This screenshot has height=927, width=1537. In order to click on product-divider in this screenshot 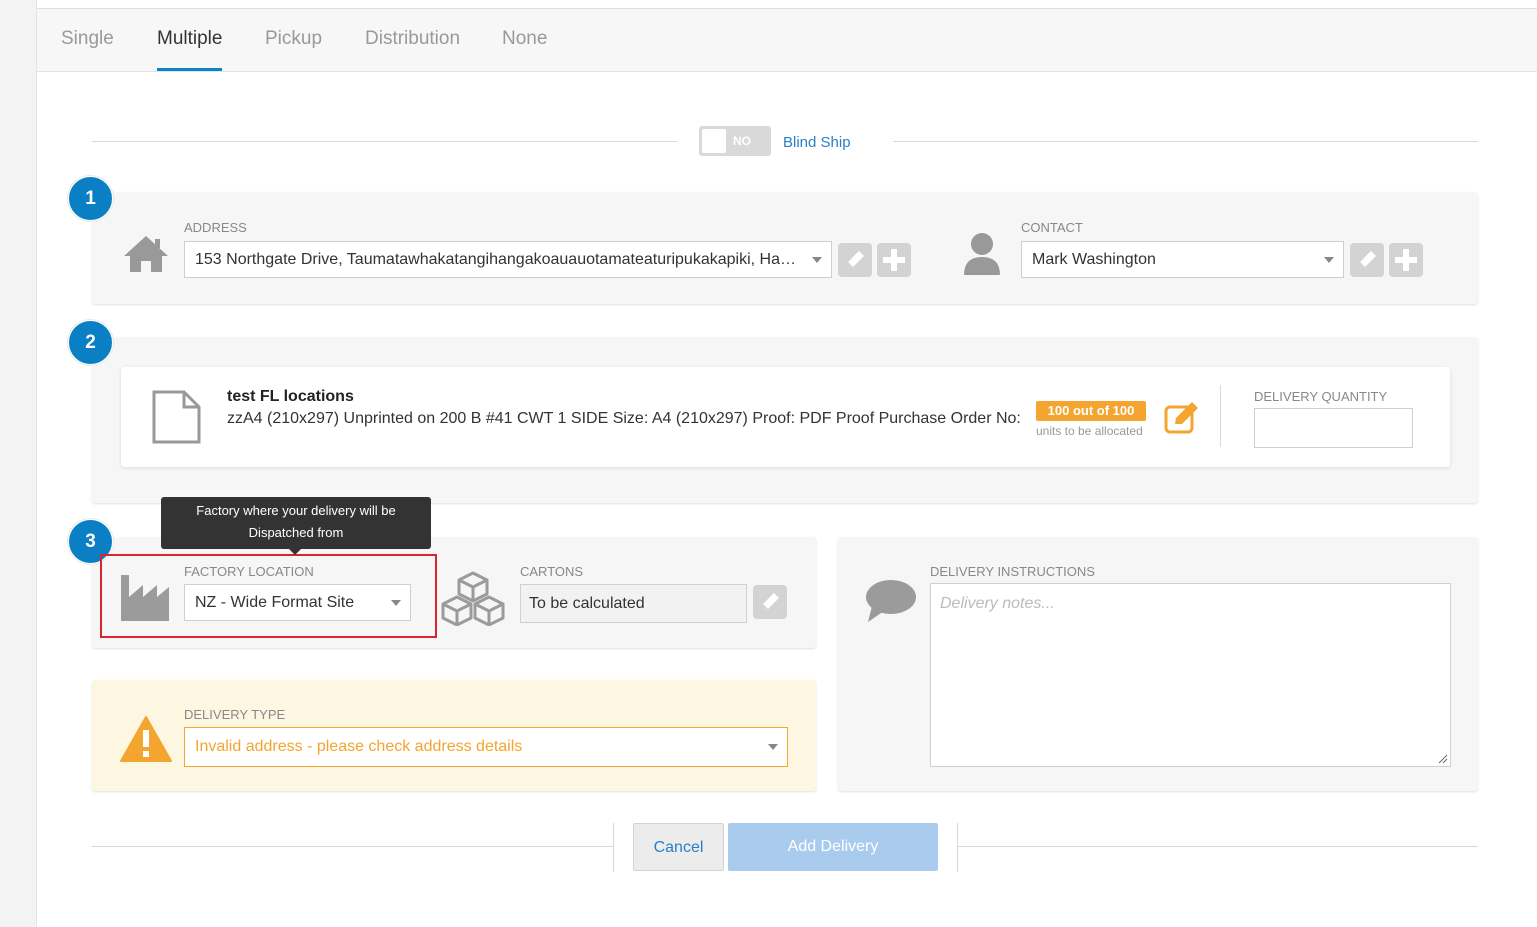, I will do `click(1220, 416)`.